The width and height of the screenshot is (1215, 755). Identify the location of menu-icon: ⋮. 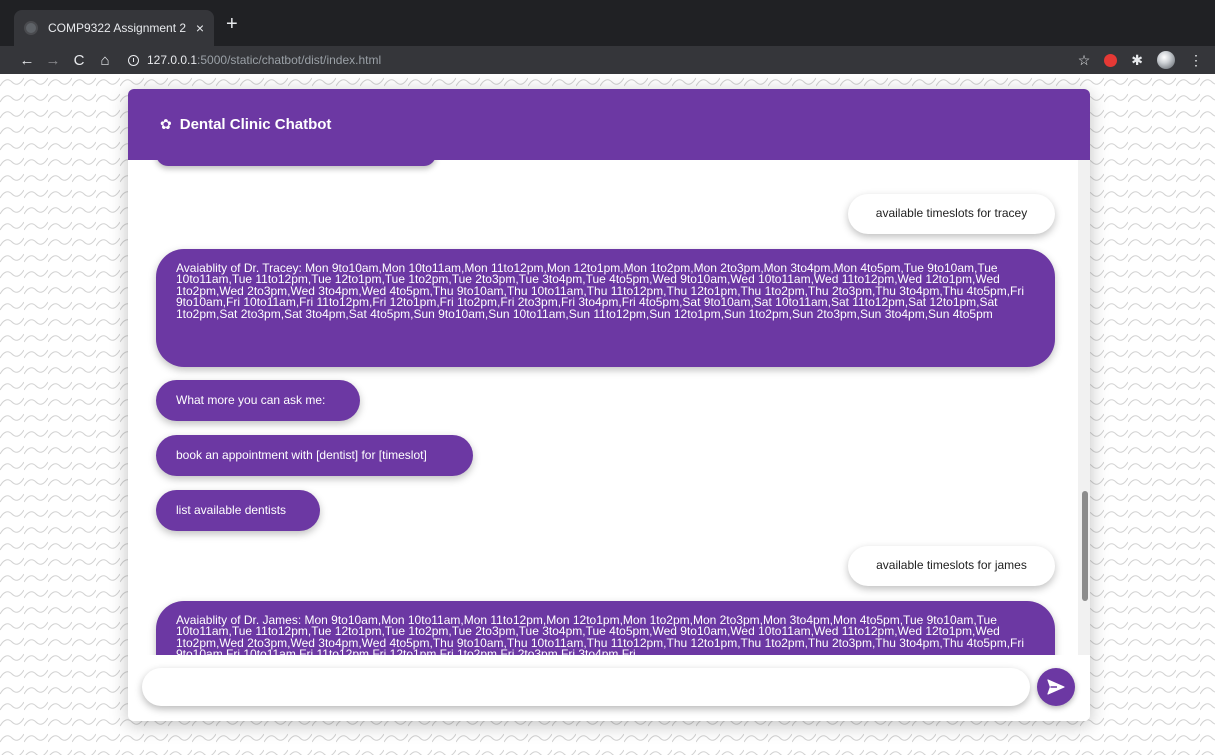
(1196, 60).